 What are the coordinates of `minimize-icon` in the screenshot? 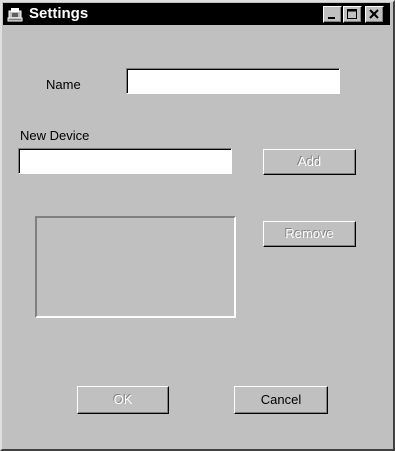 It's located at (331, 18).